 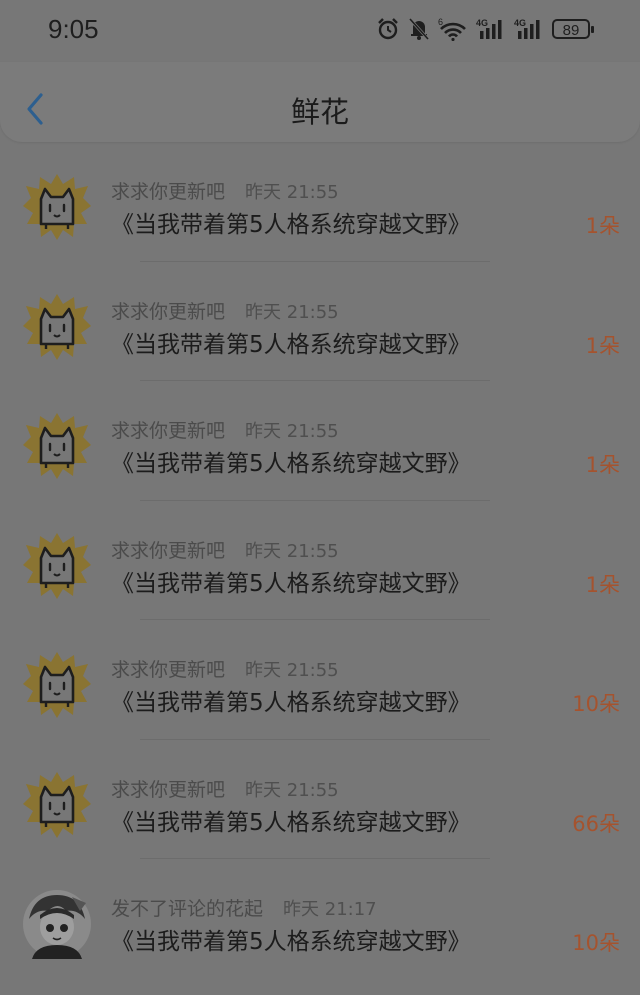 What do you see at coordinates (187, 909) in the screenshot?
I see `username-text: 发不了评论的花起` at bounding box center [187, 909].